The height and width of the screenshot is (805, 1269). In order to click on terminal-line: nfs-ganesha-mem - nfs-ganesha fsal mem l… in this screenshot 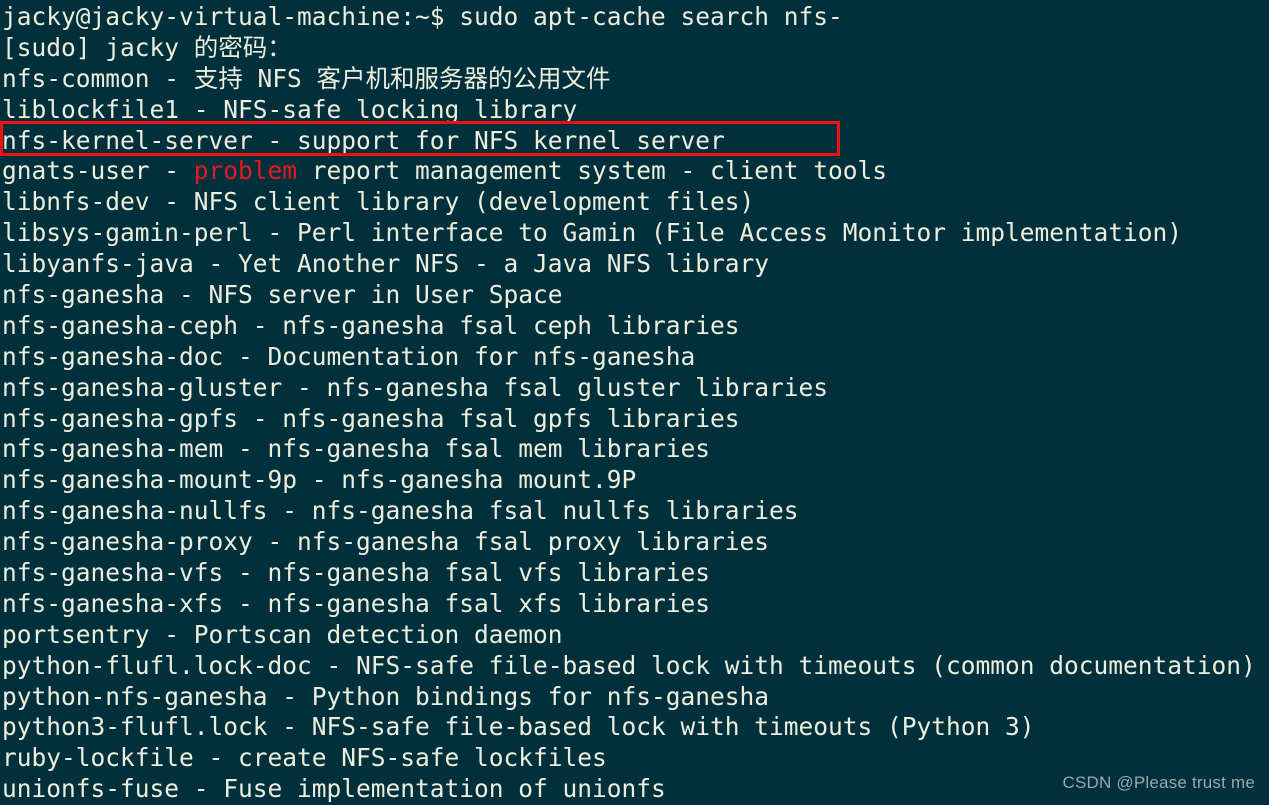, I will do `click(356, 449)`.